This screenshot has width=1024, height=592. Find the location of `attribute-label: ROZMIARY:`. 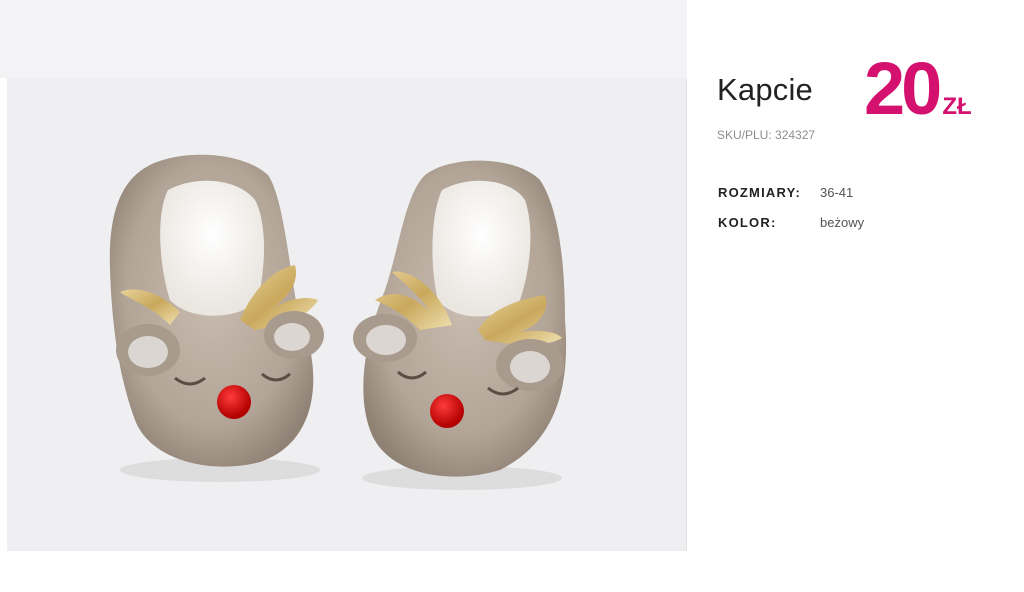

attribute-label: ROZMIARY: is located at coordinates (760, 192).